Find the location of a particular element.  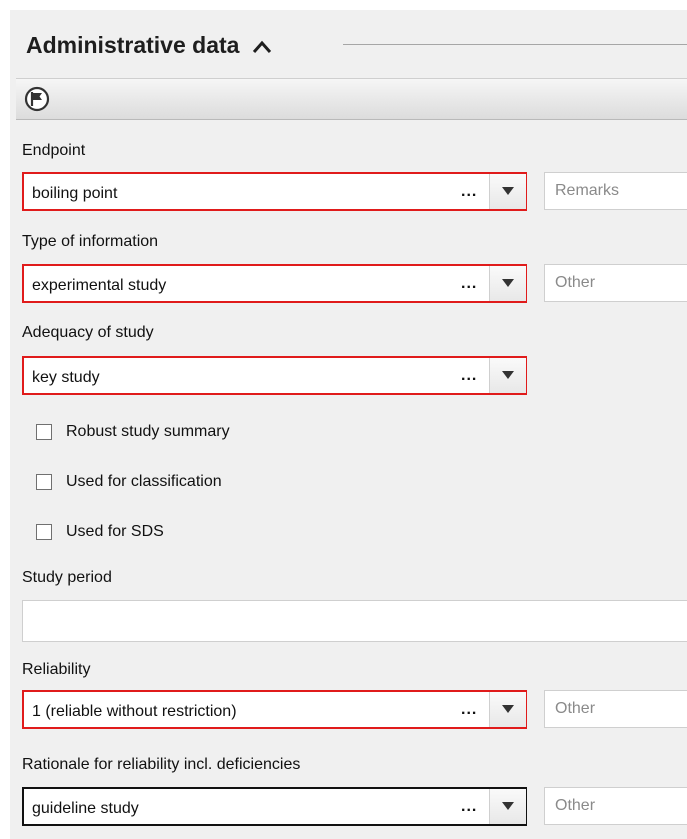

adequacy-dropdown-button is located at coordinates (507, 375).